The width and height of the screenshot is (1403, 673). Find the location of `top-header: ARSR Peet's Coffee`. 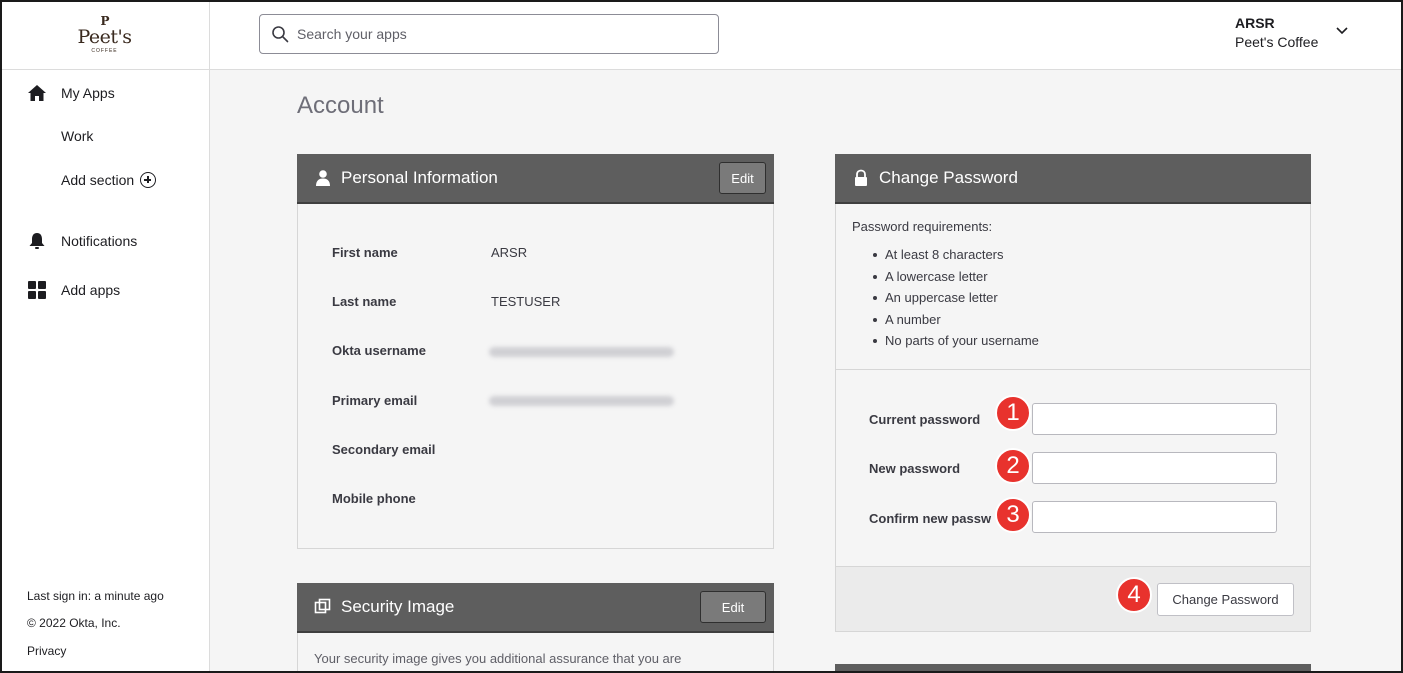

top-header: ARSR Peet's Coffee is located at coordinates (806, 35).